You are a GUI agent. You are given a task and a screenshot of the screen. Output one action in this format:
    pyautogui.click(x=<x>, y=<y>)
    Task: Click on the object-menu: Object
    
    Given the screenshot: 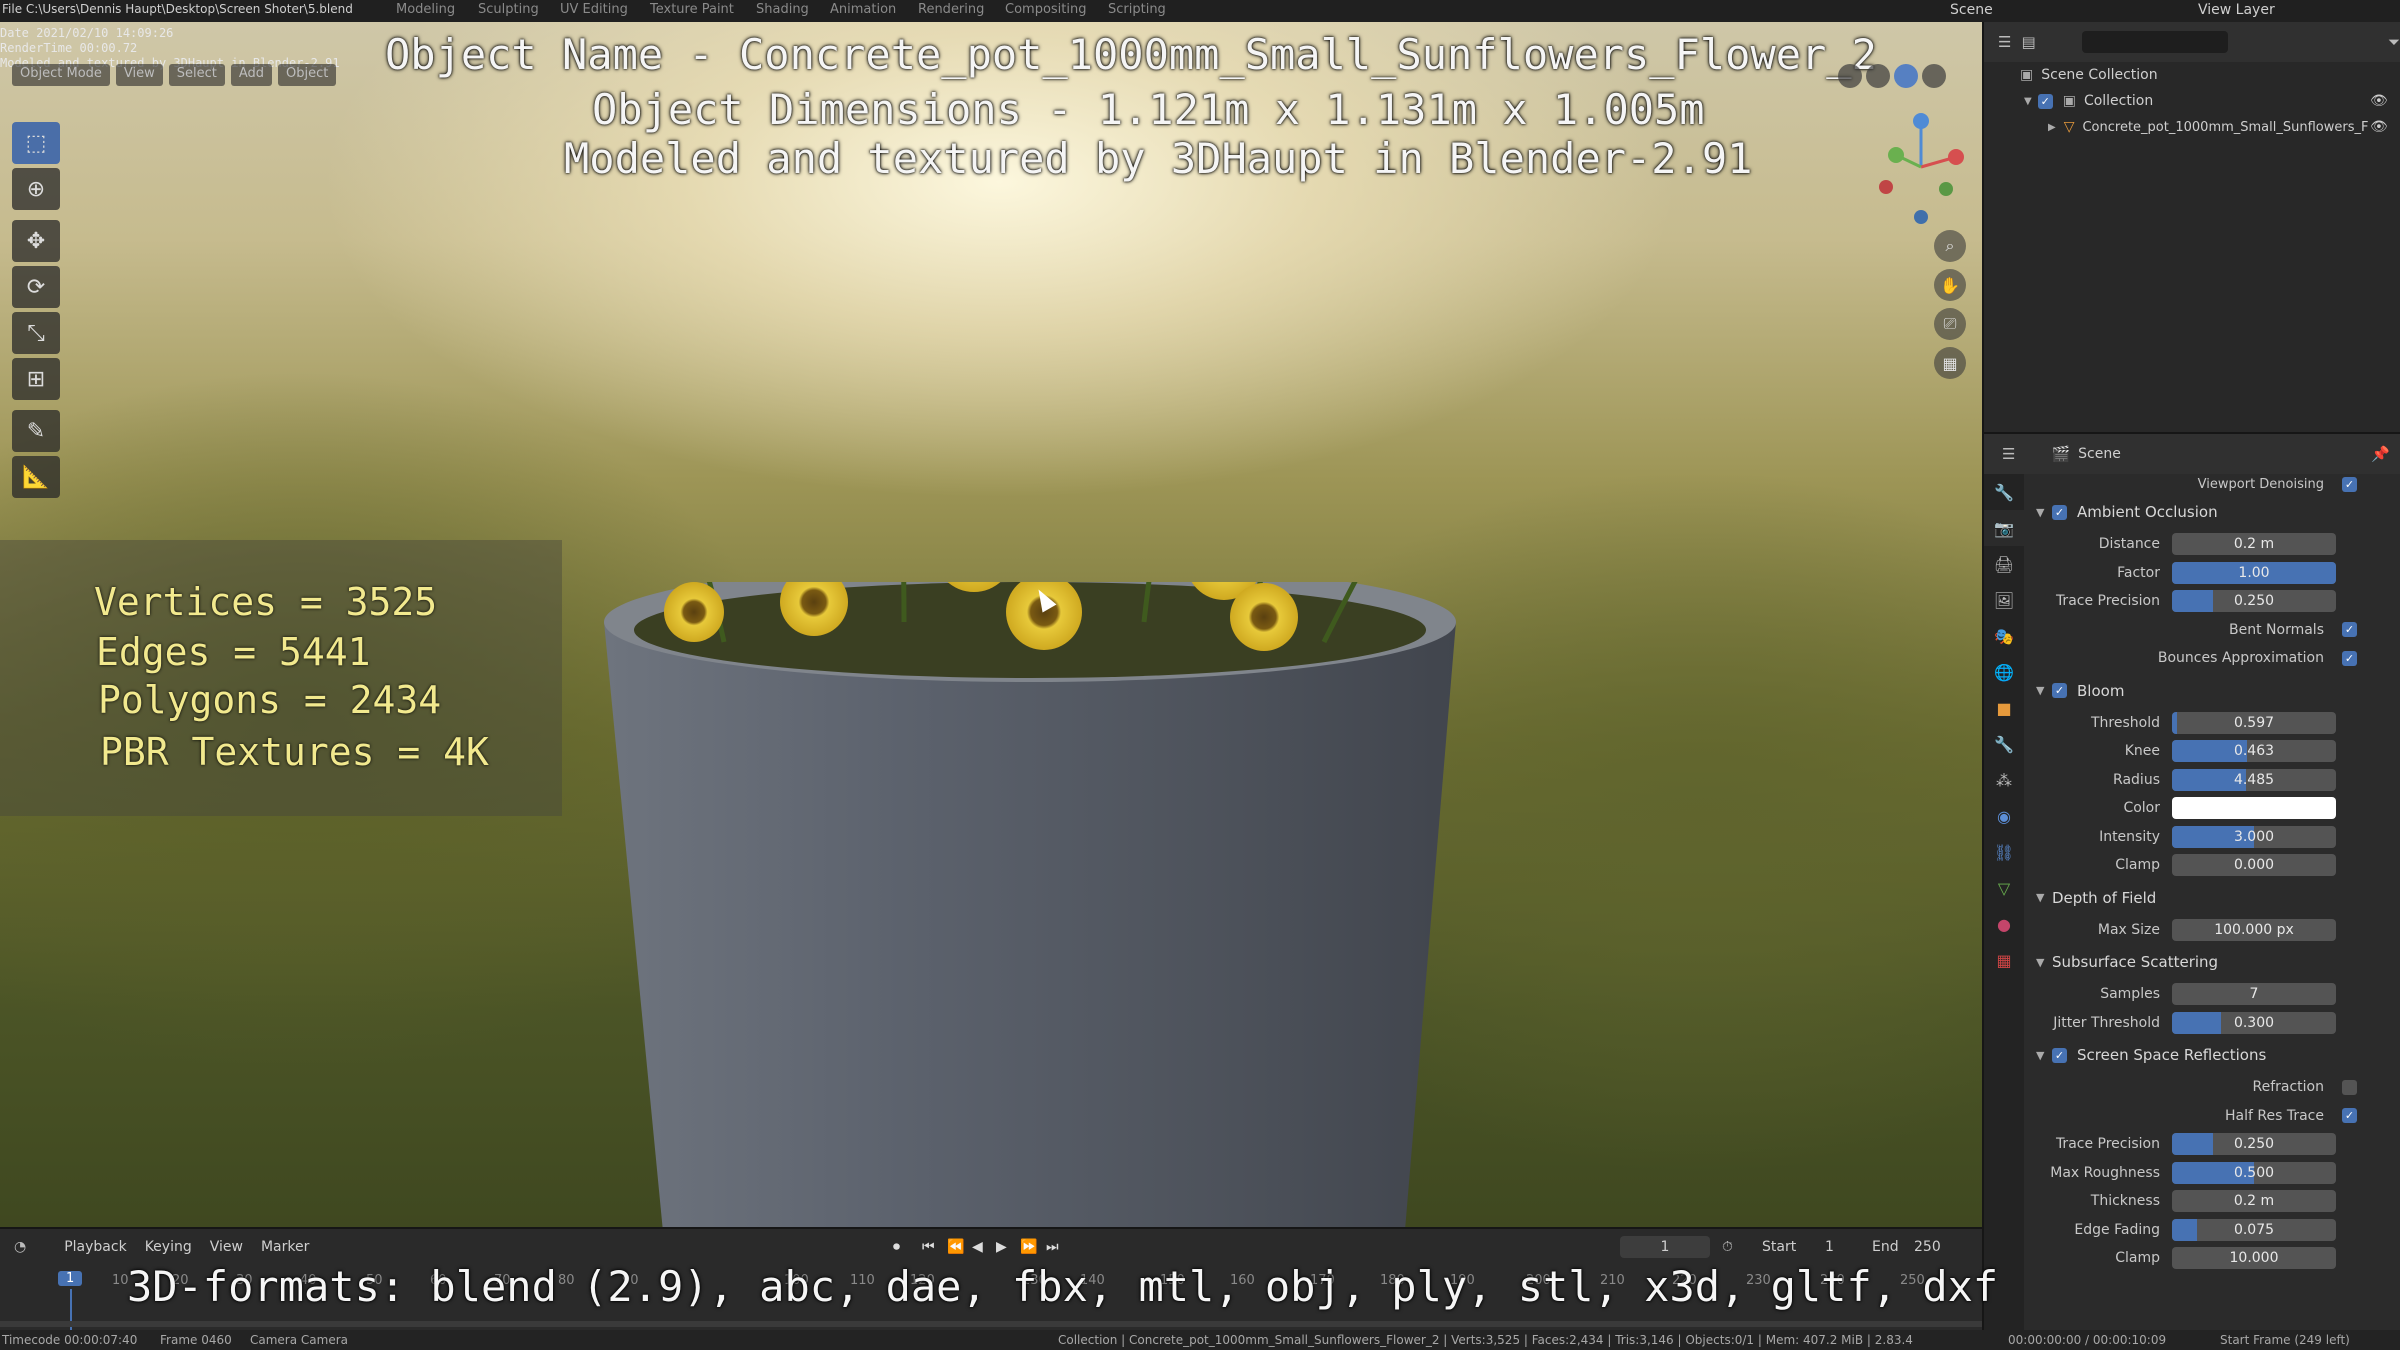 What is the action you would take?
    pyautogui.click(x=307, y=75)
    